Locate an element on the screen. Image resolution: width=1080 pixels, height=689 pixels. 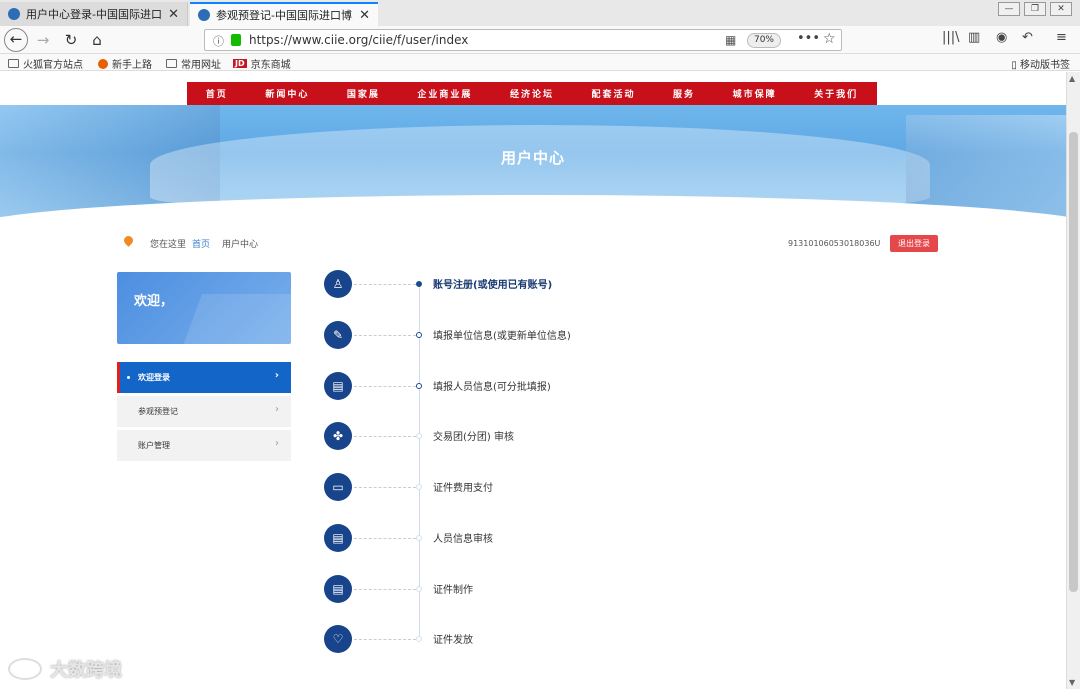
undo-icon: ↶ is located at coordinates (1027, 37).